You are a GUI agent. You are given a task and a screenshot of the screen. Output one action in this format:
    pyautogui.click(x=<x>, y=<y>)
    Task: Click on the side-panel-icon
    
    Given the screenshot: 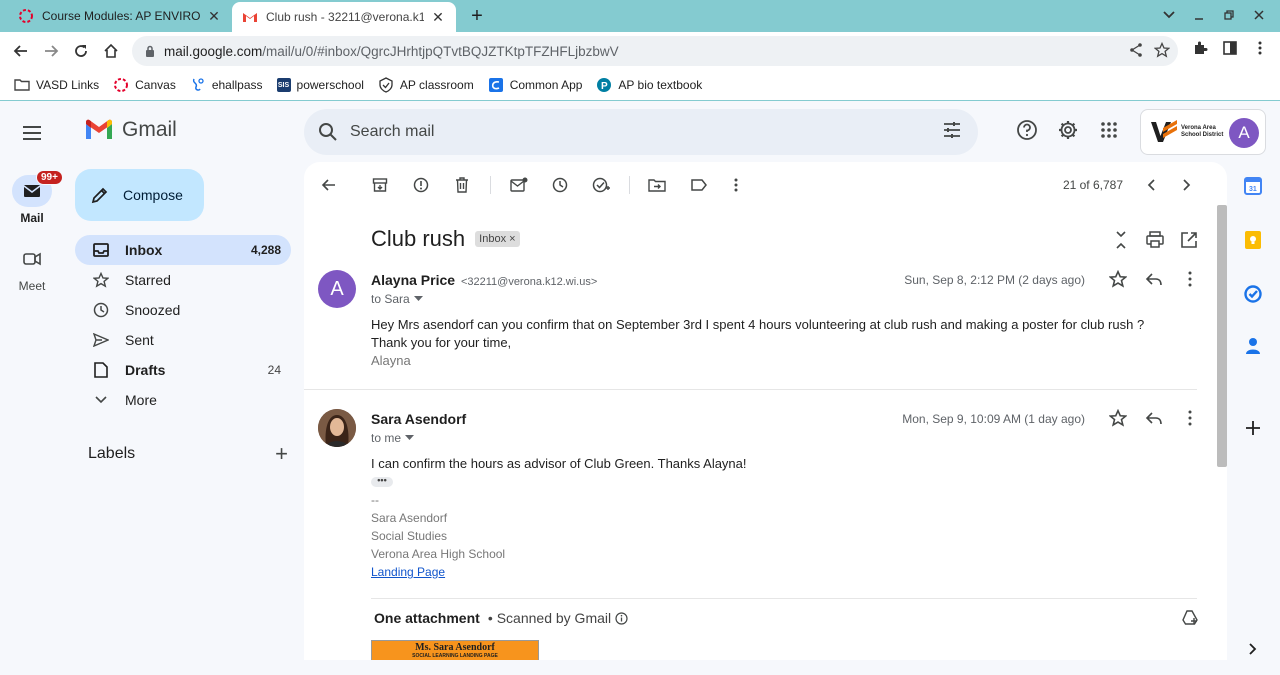 What is the action you would take?
    pyautogui.click(x=1230, y=48)
    